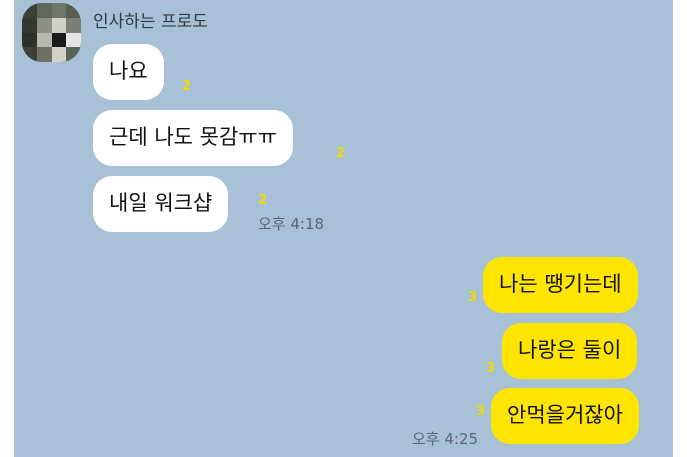 This screenshot has height=457, width=687. I want to click on incoming-message-bubble: 내일 워크샵, so click(161, 204).